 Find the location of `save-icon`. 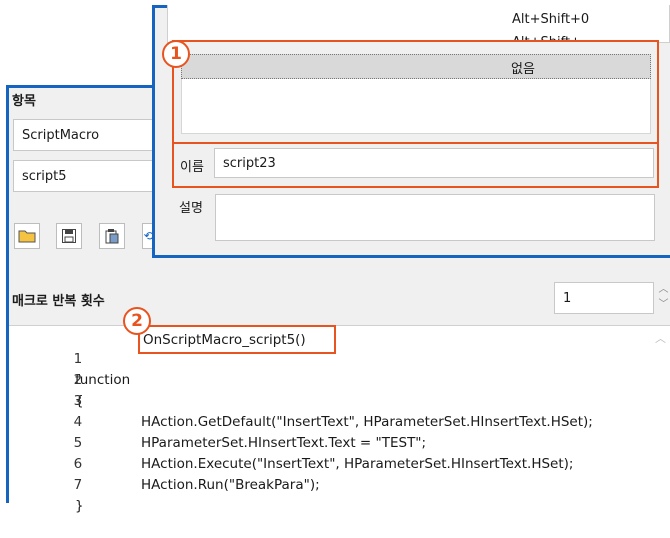

save-icon is located at coordinates (69, 236).